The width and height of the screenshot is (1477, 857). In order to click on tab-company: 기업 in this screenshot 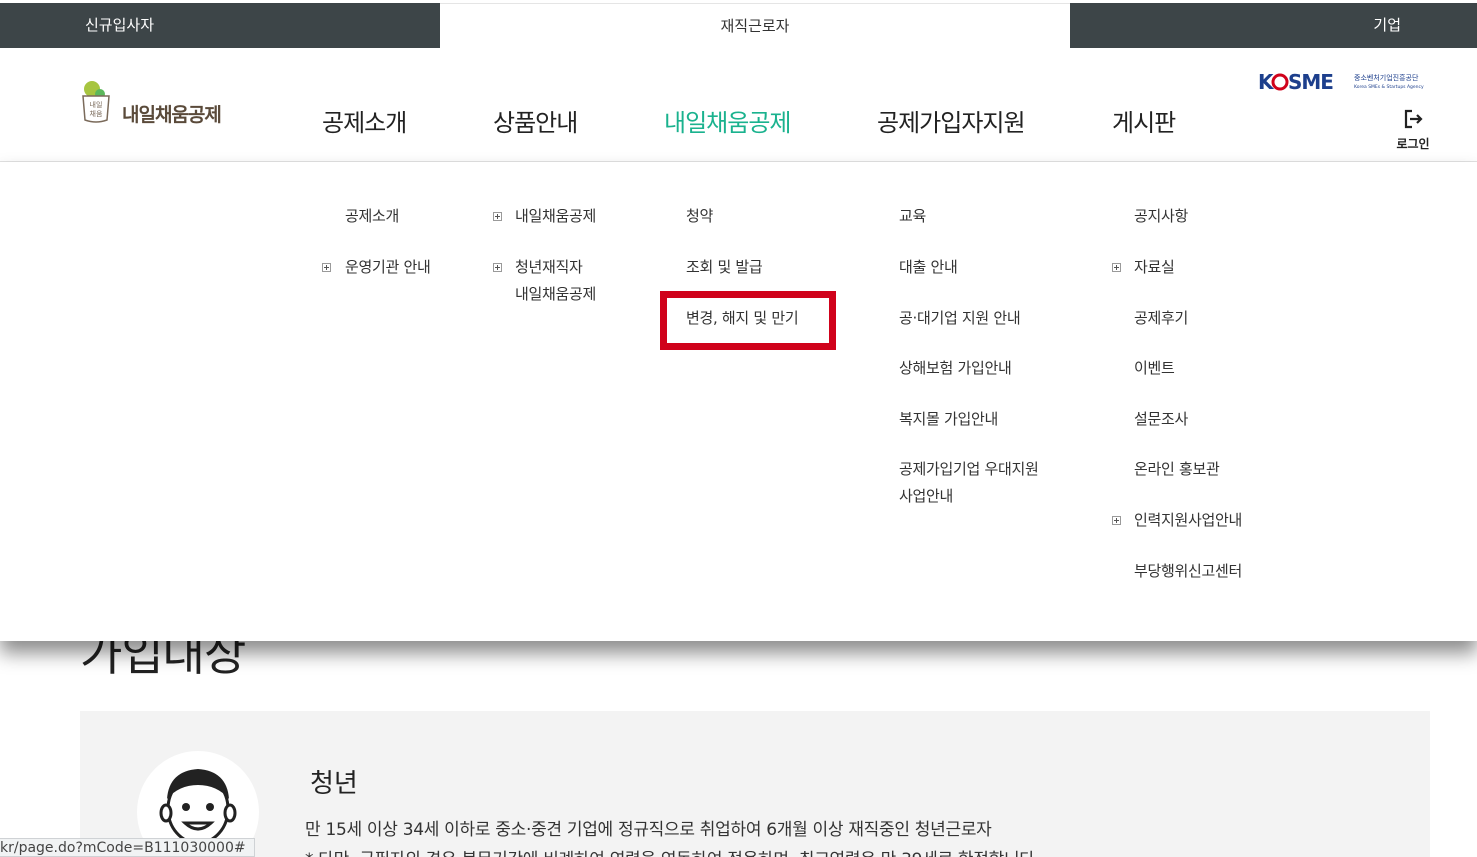, I will do `click(1273, 25)`.